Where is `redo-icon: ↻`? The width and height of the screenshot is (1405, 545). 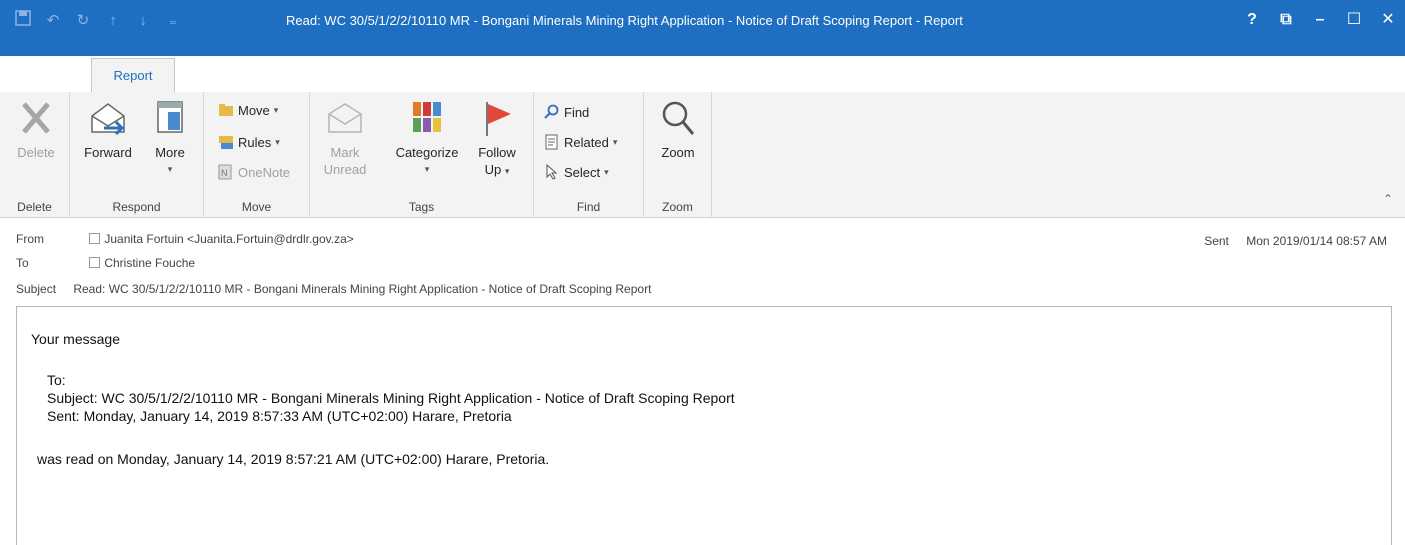
redo-icon: ↻ is located at coordinates (83, 21).